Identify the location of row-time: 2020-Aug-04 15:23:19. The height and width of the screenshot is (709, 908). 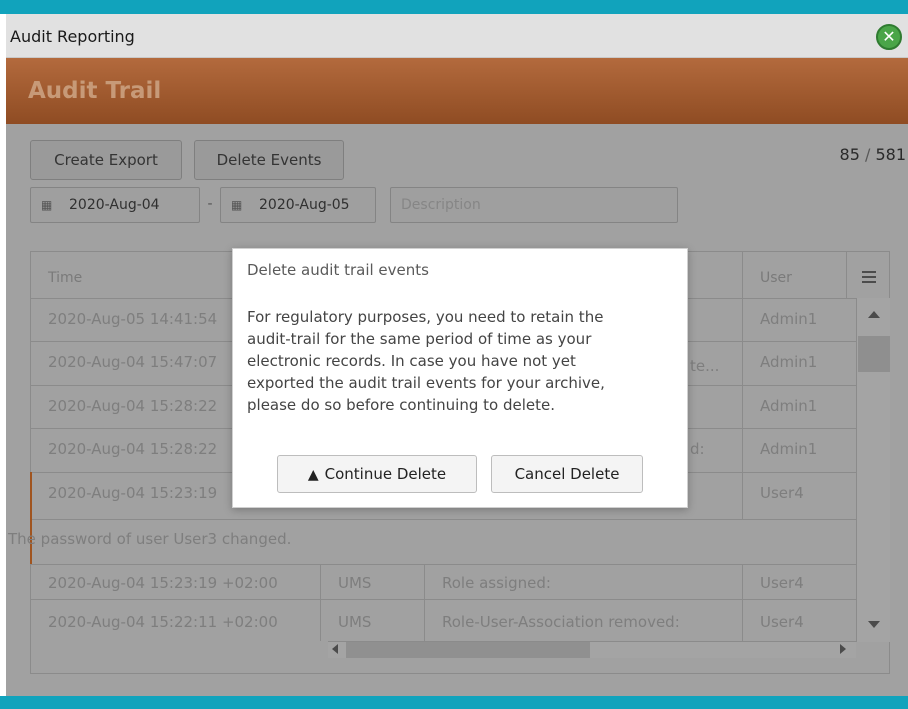
(132, 493).